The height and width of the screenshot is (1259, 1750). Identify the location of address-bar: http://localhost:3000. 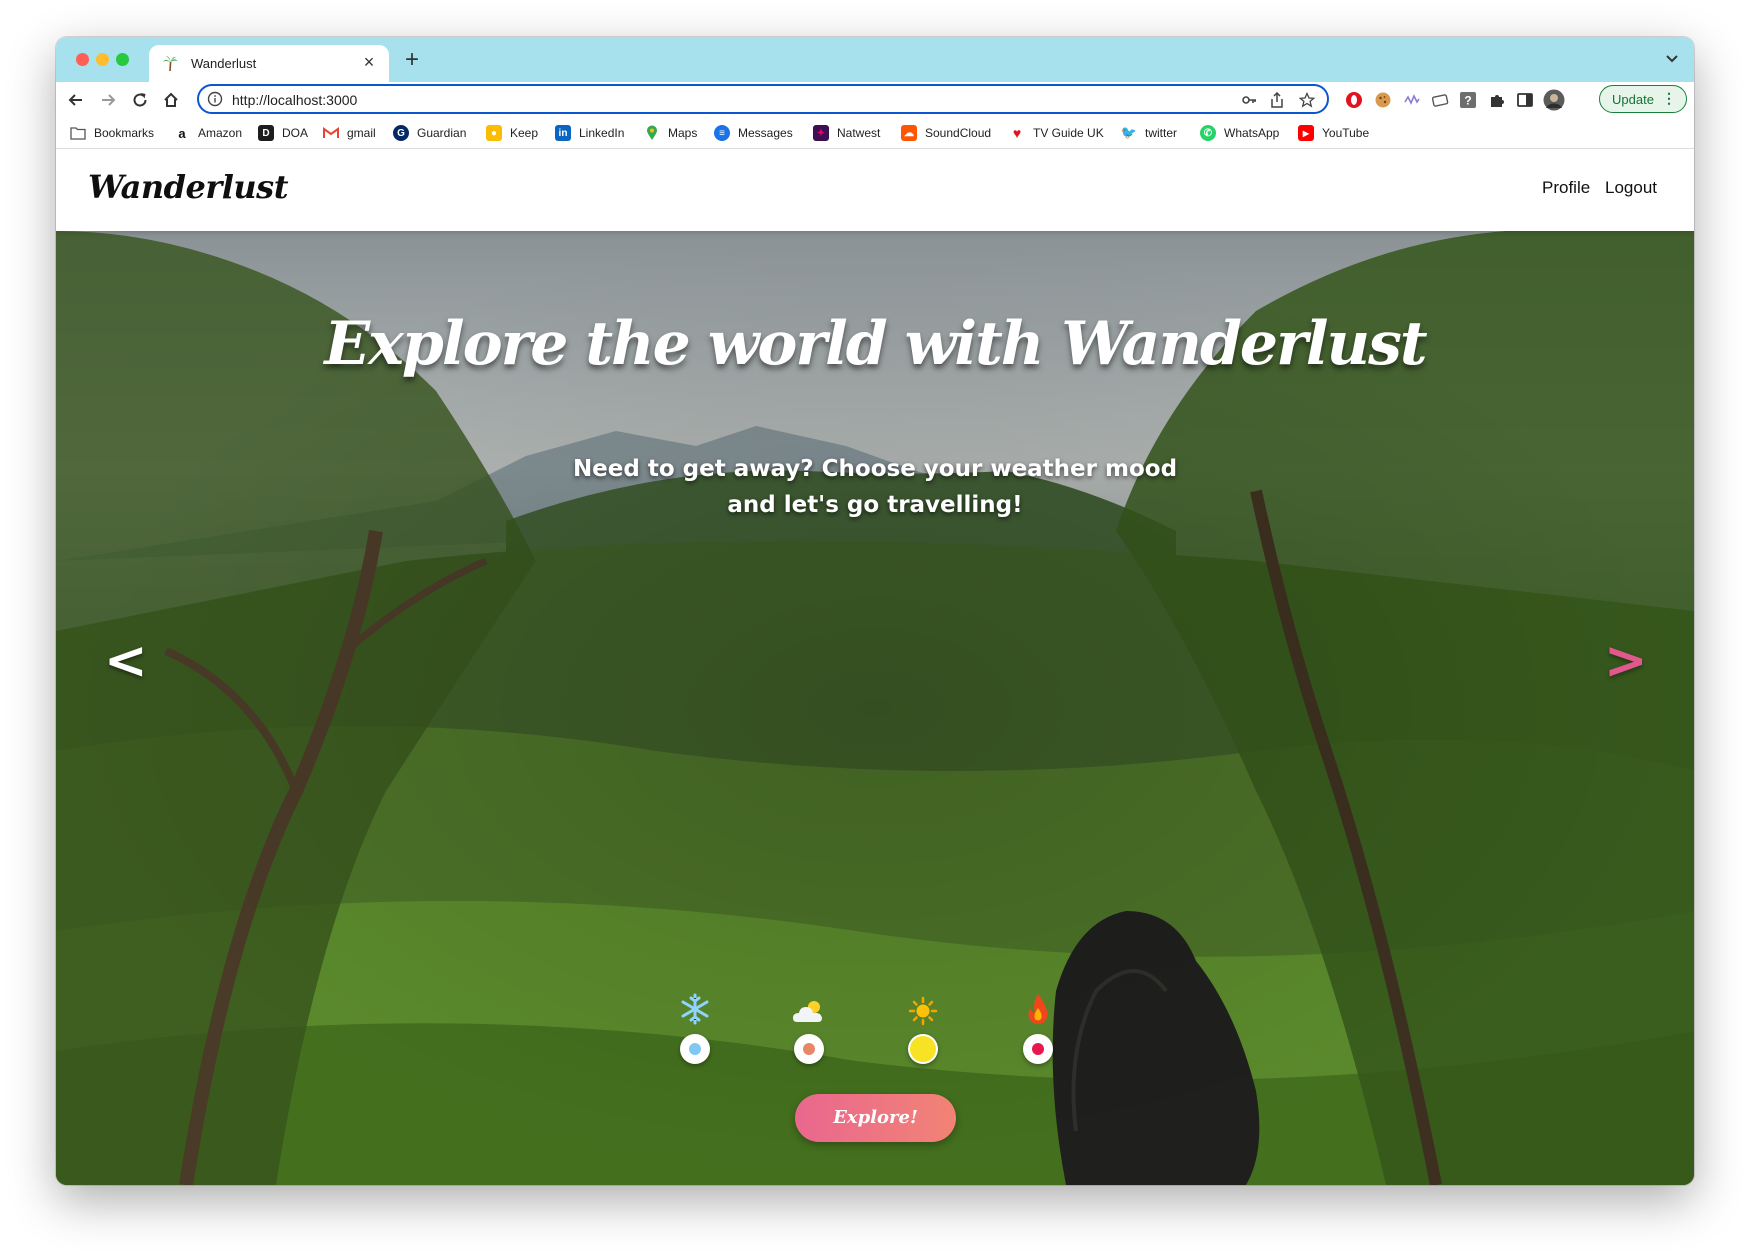
(763, 99).